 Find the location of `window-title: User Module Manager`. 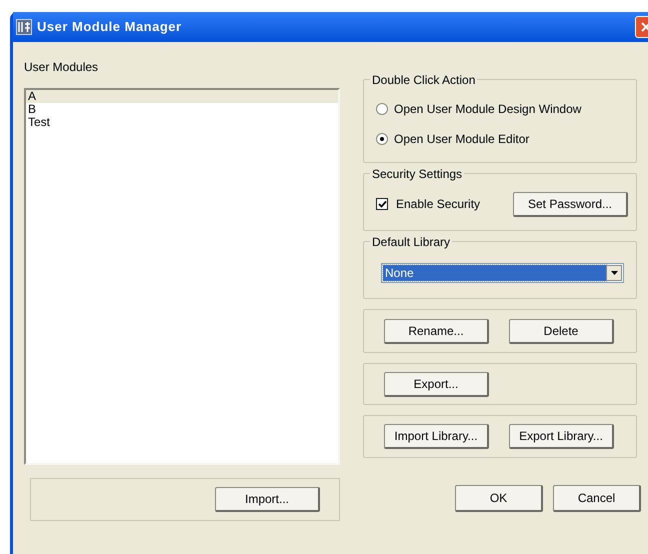

window-title: User Module Manager is located at coordinates (109, 27).